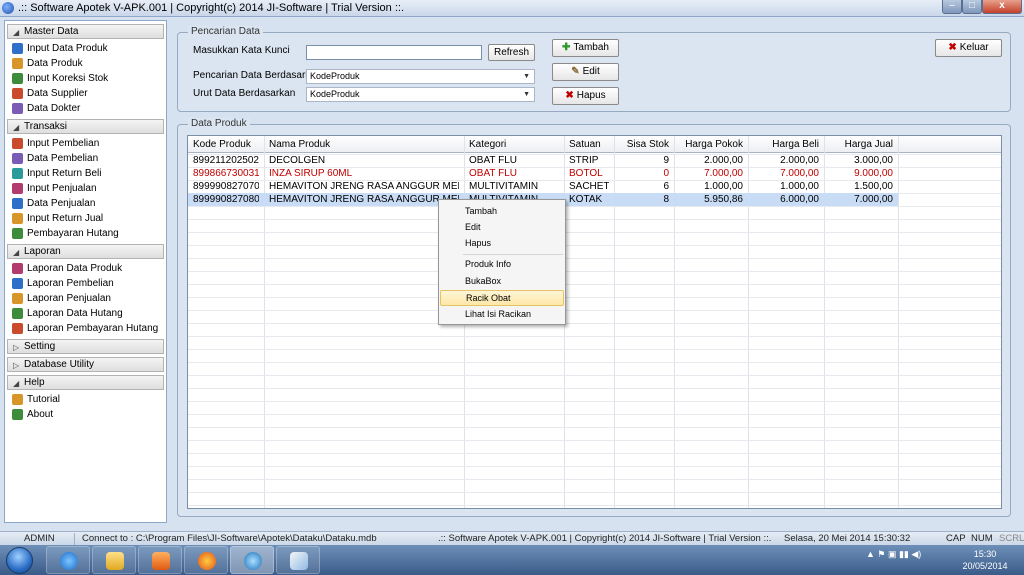  I want to click on table-cell: 6.000,00, so click(786, 199).